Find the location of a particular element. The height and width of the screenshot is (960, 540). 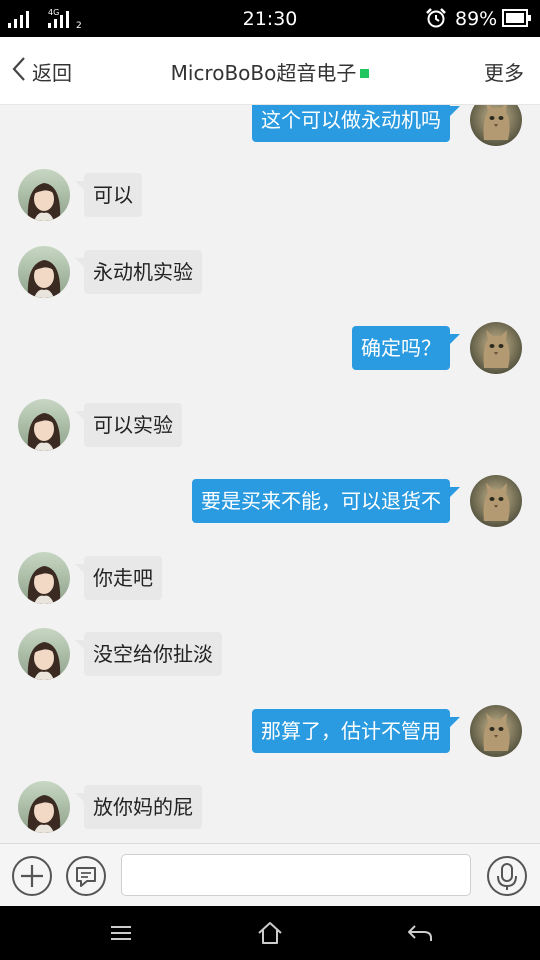

plus-icon is located at coordinates (32, 876).